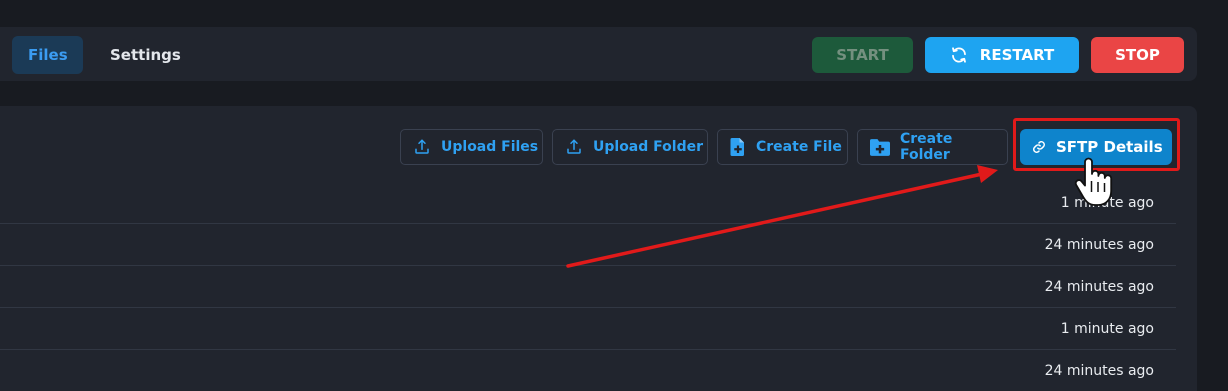 The image size is (1228, 391). What do you see at coordinates (926, 147) in the screenshot?
I see `create-folder-label: Create Folder` at bounding box center [926, 147].